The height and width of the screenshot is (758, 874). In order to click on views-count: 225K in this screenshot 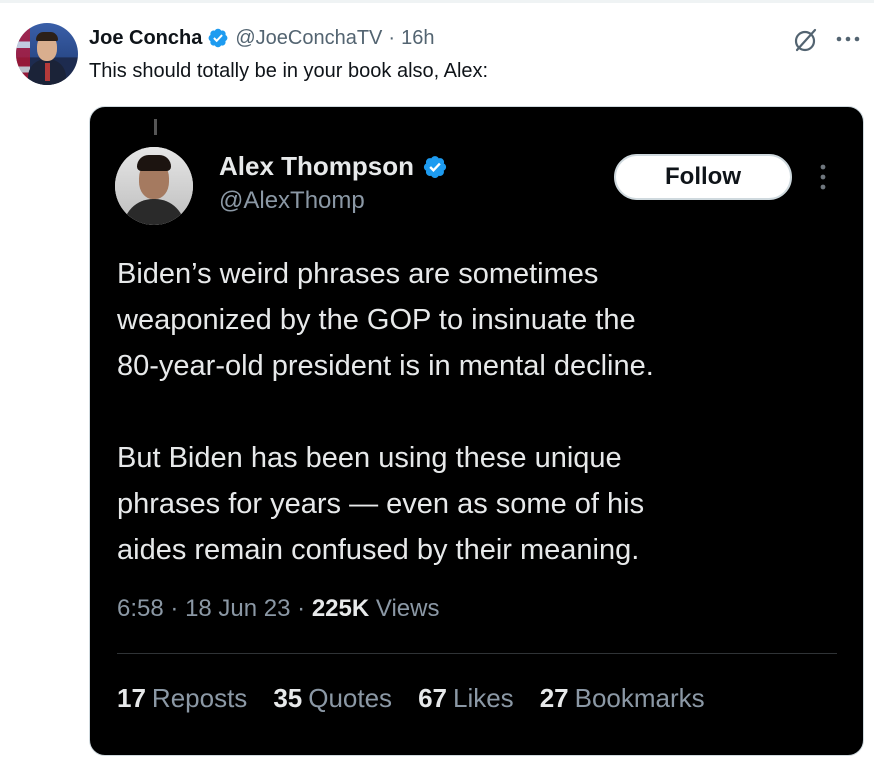, I will do `click(340, 608)`.